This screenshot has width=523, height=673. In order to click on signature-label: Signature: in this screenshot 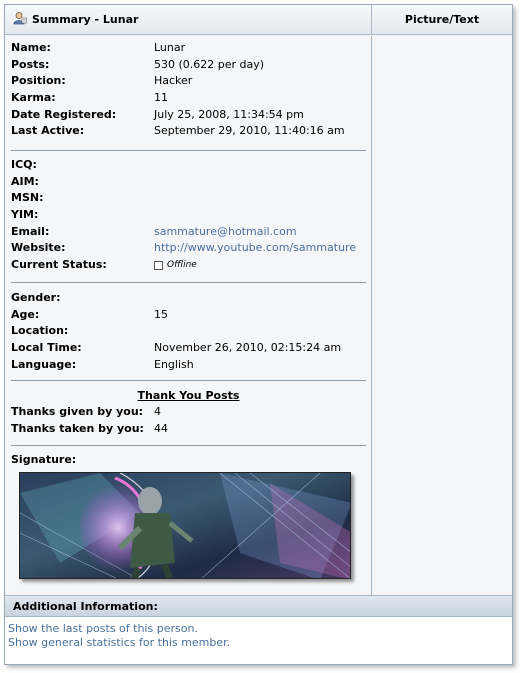, I will do `click(44, 459)`.